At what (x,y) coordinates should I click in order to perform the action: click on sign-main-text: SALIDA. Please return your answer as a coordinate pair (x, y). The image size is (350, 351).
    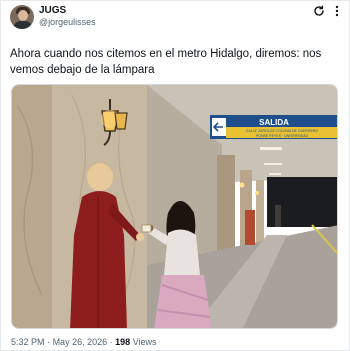
    Looking at the image, I should click on (274, 122).